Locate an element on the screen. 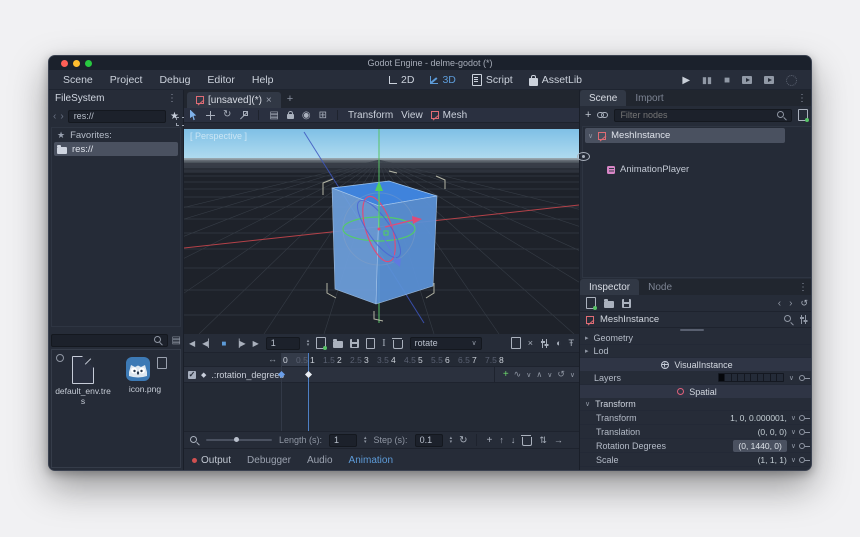  save-resource-button is located at coordinates (626, 303).